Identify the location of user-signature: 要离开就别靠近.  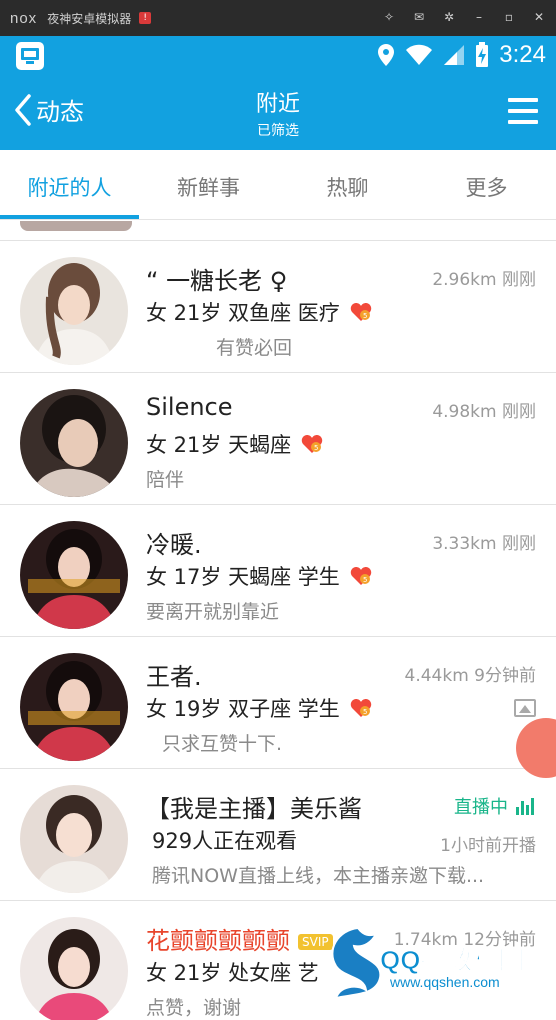
(213, 612).